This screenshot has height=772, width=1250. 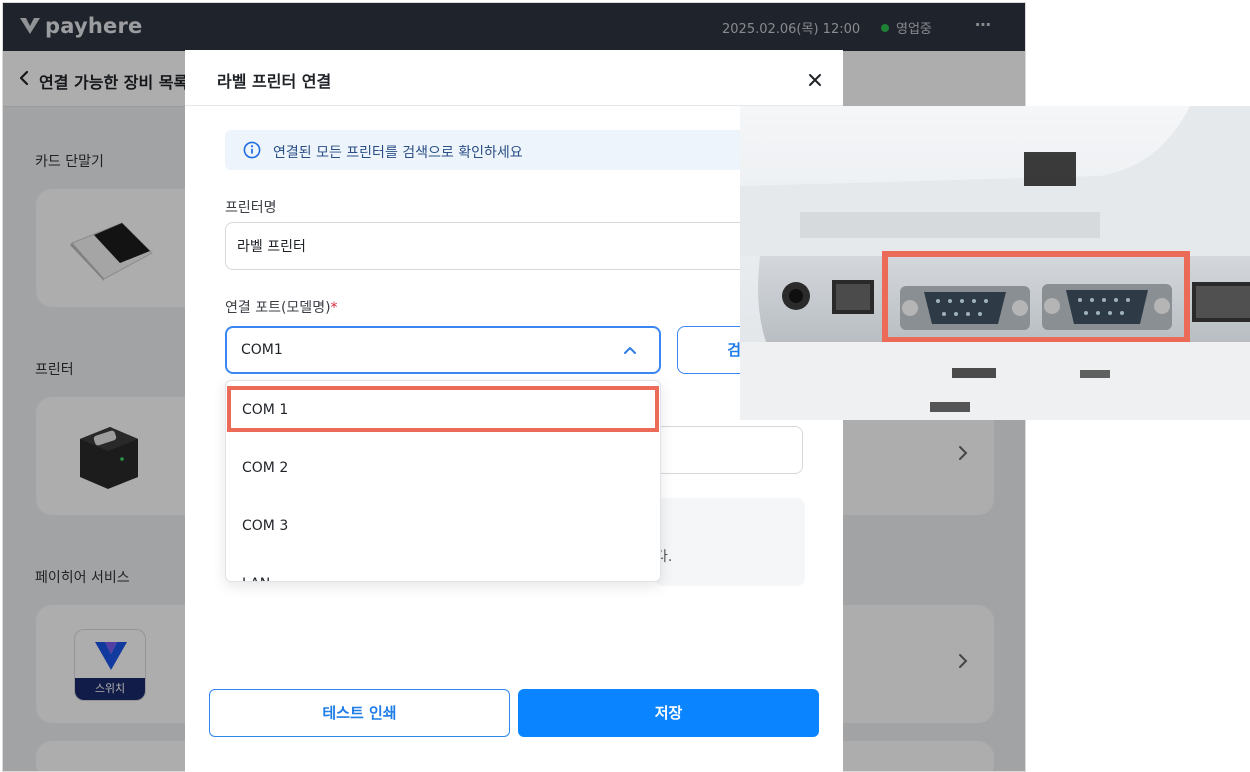 I want to click on save-button: 저장, so click(x=668, y=713).